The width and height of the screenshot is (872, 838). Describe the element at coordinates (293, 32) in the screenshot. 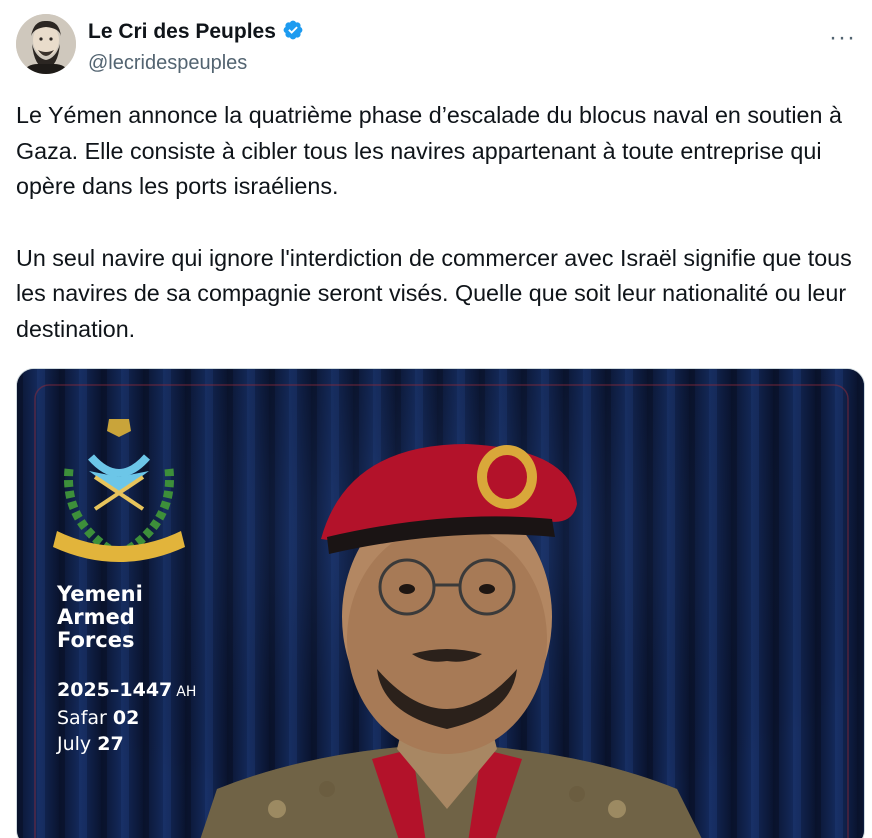

I see `verified-badge-icon` at that location.